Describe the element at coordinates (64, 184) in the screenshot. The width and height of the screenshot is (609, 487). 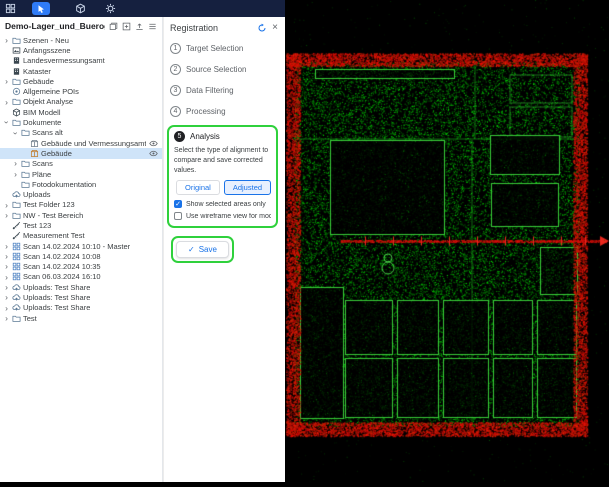
I see `tree-item-label: Fotodokumentation` at that location.